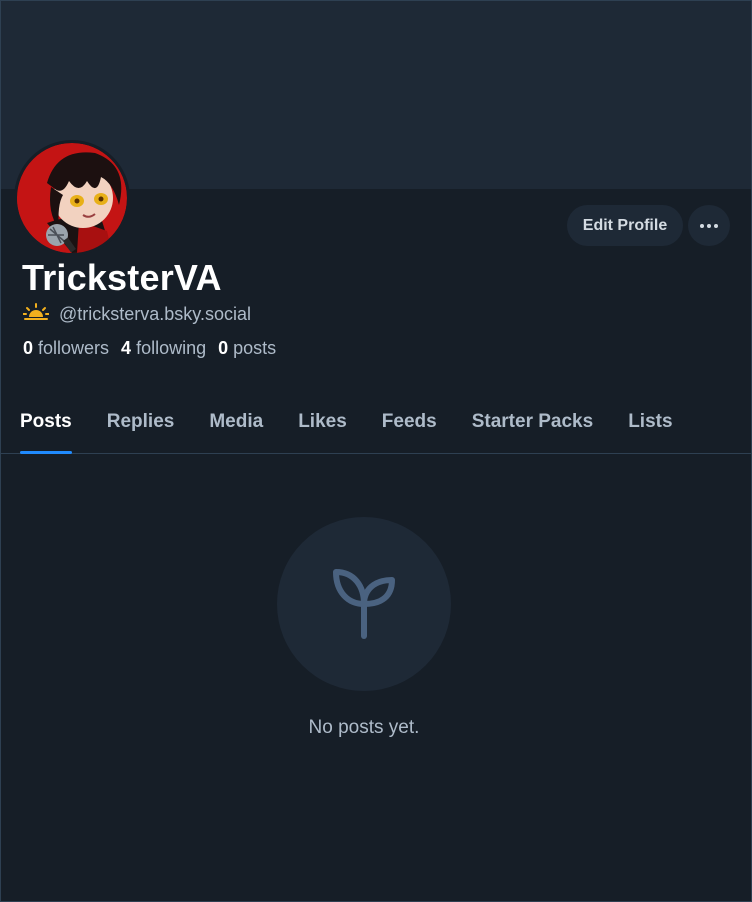  I want to click on empty-state-icon-circle, so click(364, 604).